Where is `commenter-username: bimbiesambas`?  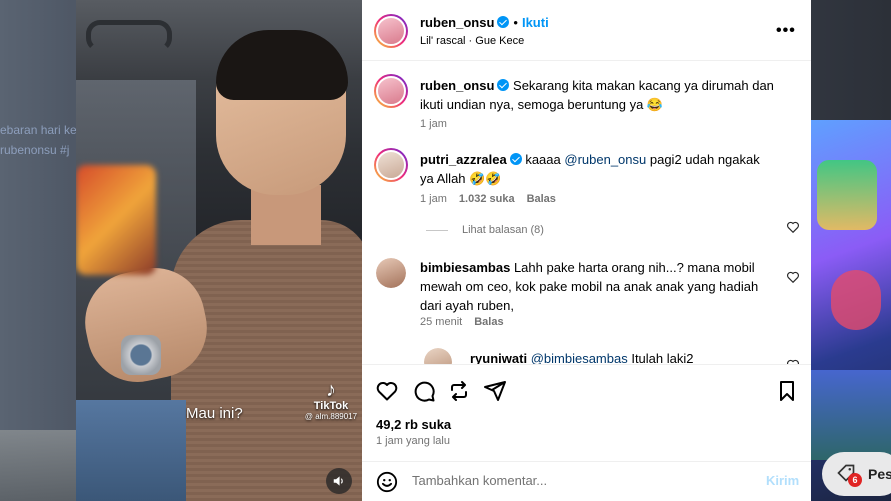 commenter-username: bimbiesambas is located at coordinates (465, 267).